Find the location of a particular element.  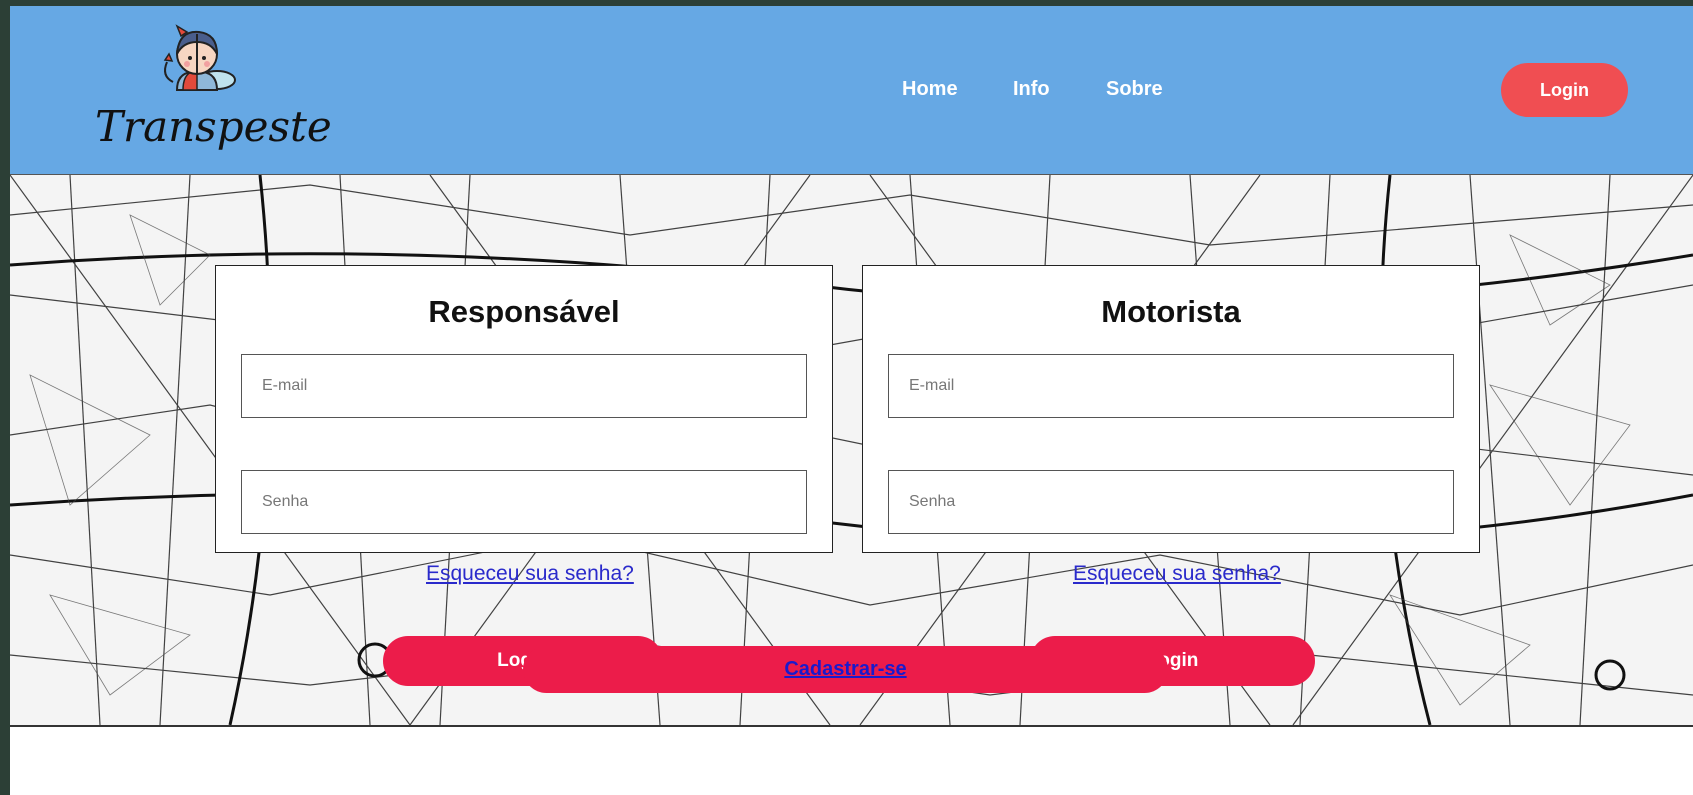

motorista-forgot-link: Esqueceu sua senha? is located at coordinates (1177, 574).